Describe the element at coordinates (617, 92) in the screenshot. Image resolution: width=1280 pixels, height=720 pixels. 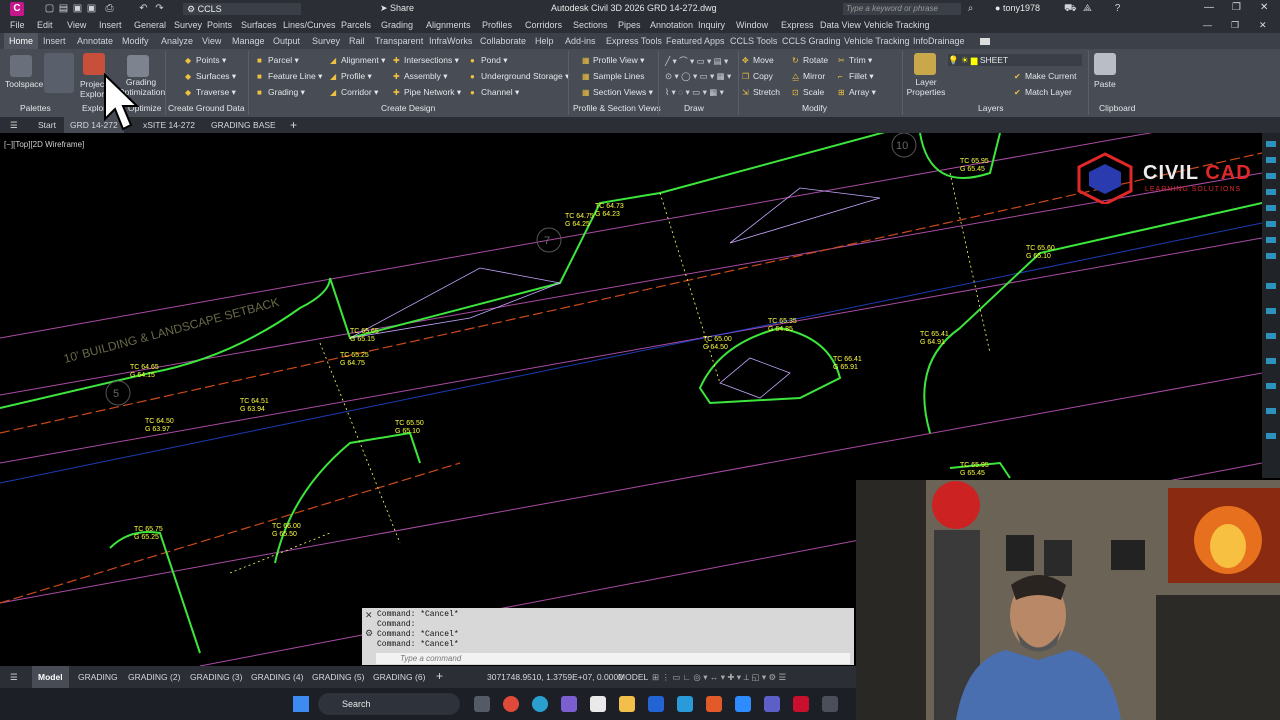
I see `section-views-button: ▦ Section Views ▾` at that location.